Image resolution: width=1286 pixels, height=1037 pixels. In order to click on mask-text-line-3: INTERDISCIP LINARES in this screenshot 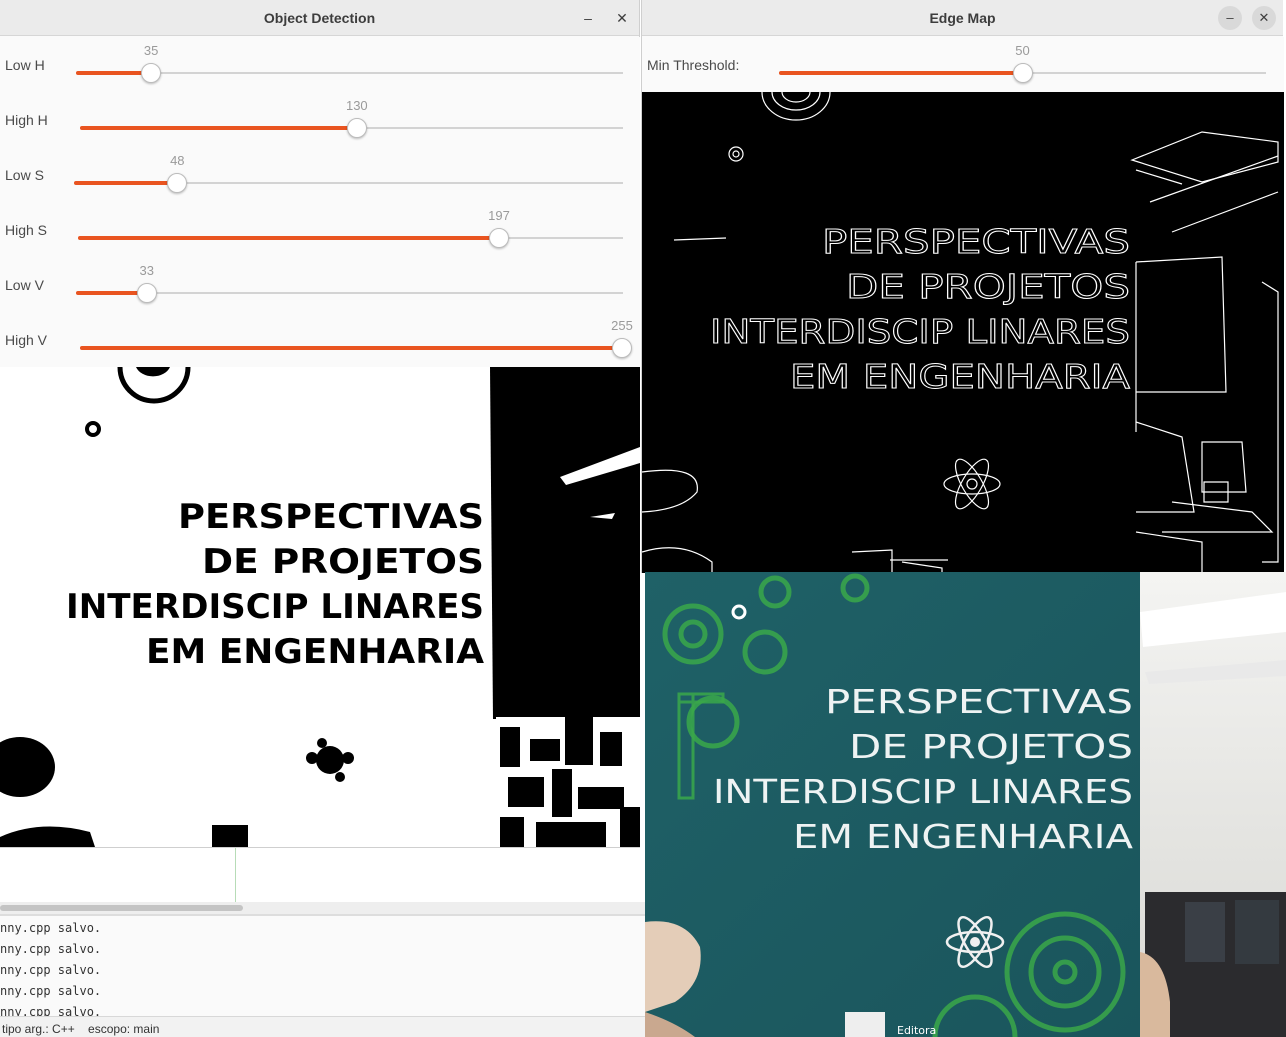, I will do `click(275, 607)`.